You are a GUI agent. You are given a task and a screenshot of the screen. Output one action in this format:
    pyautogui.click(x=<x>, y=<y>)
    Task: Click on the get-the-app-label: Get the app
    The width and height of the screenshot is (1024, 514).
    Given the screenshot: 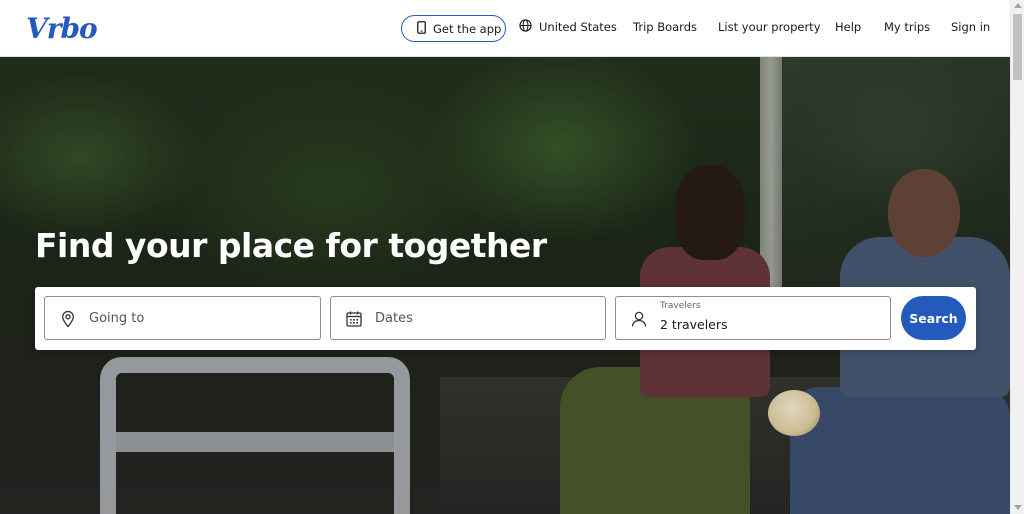 What is the action you would take?
    pyautogui.click(x=467, y=28)
    